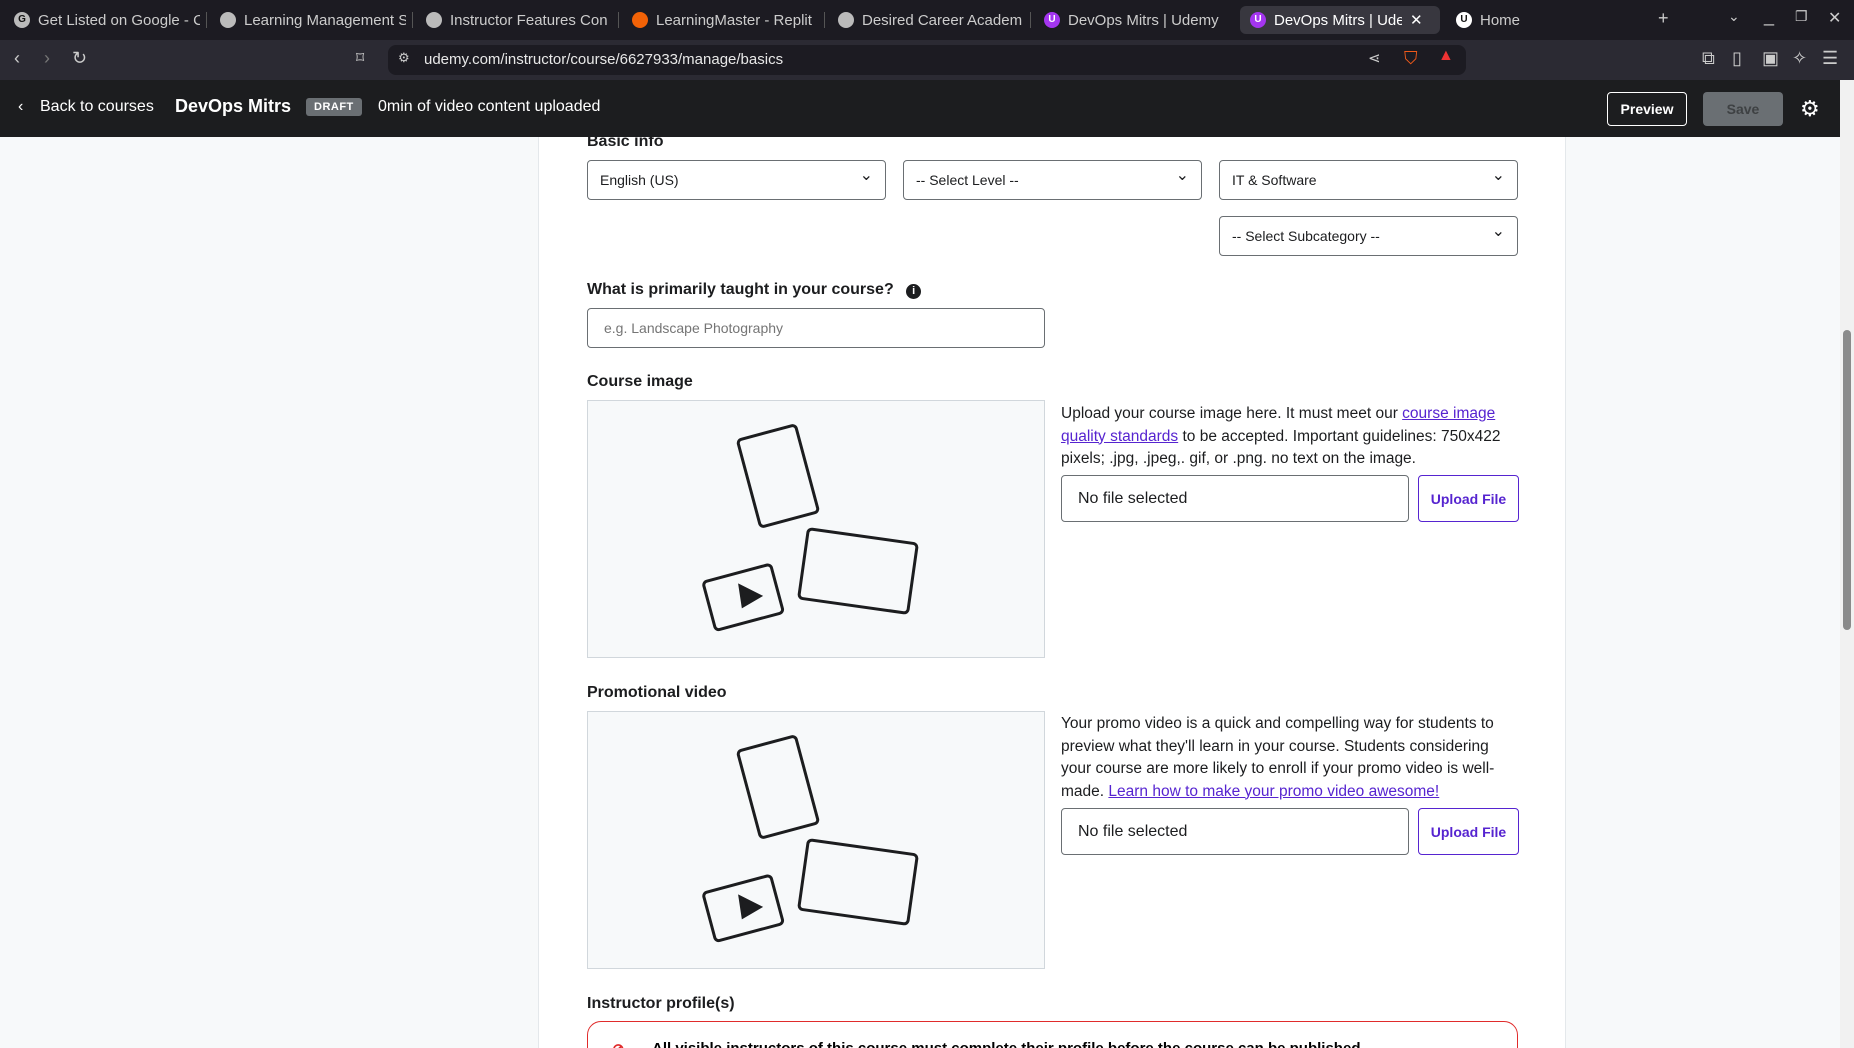 This screenshot has width=1854, height=1048. Describe the element at coordinates (1340, 20) in the screenshot. I see `browser-tab-active: UDevOps Mitrs | Udemy✕` at that location.